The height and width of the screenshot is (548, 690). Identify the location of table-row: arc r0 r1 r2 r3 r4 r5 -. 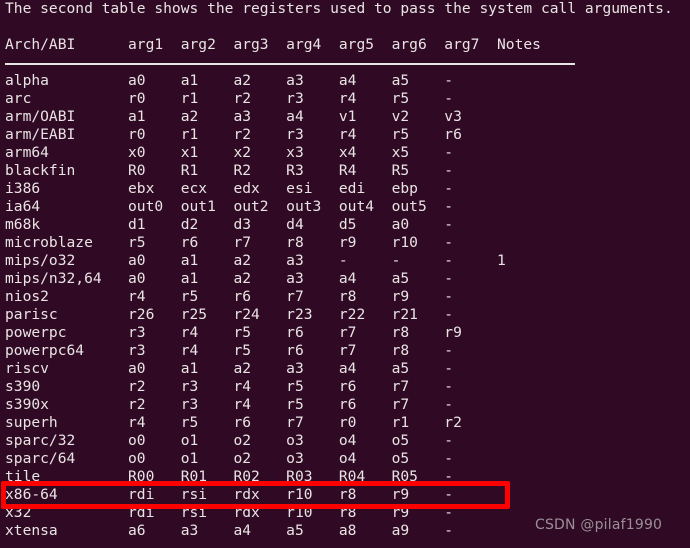
(229, 98).